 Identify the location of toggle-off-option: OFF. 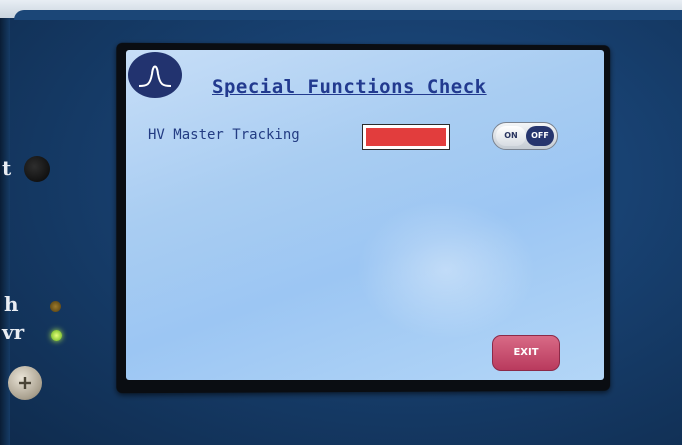
(540, 136).